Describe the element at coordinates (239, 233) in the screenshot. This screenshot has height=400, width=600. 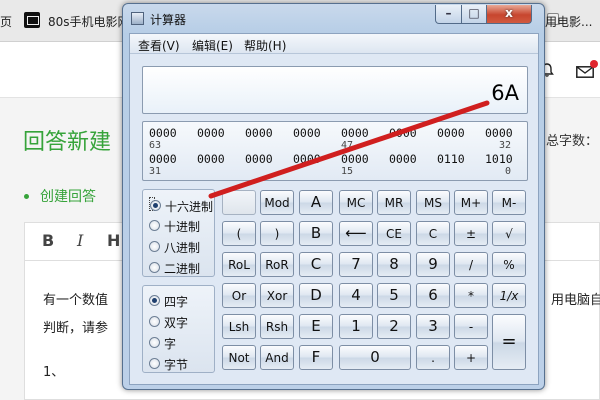
I see `left-paren-button: (` at that location.